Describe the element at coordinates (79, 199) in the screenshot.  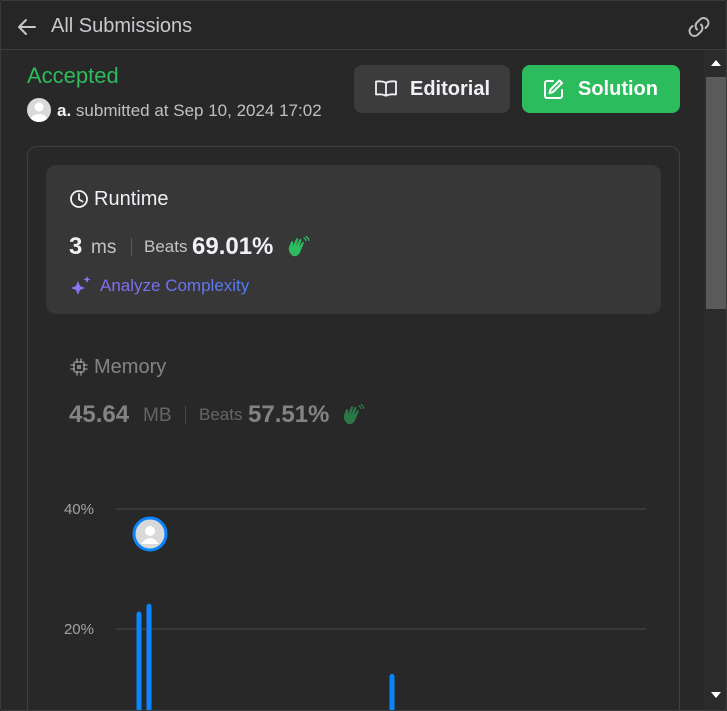
I see `clock-icon` at that location.